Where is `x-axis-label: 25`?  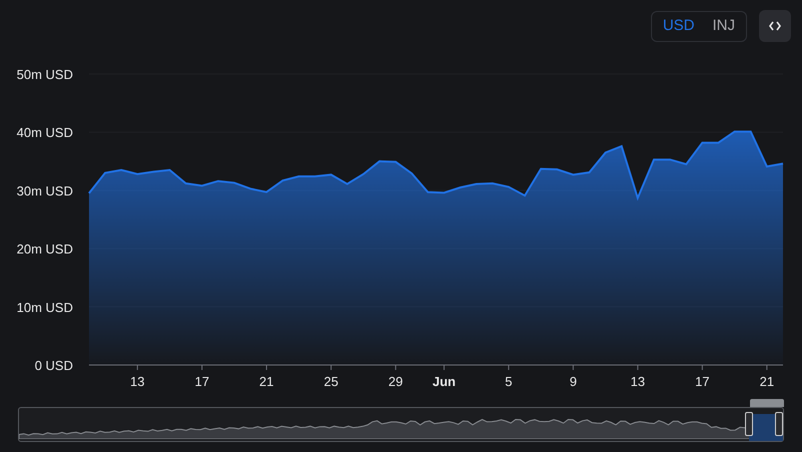
x-axis-label: 25 is located at coordinates (331, 381).